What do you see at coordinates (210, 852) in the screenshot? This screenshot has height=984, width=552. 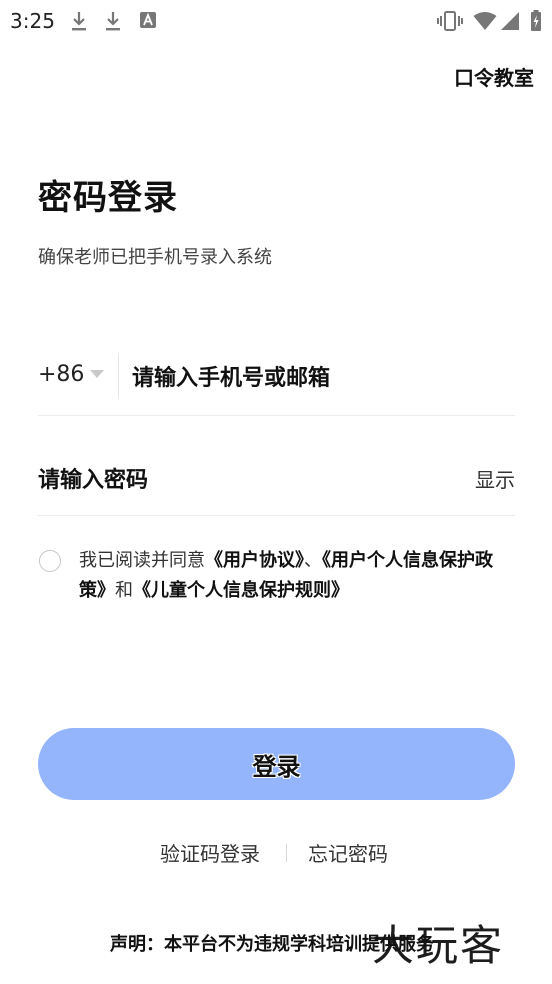 I see `sms-login-link: 验证码登录` at bounding box center [210, 852].